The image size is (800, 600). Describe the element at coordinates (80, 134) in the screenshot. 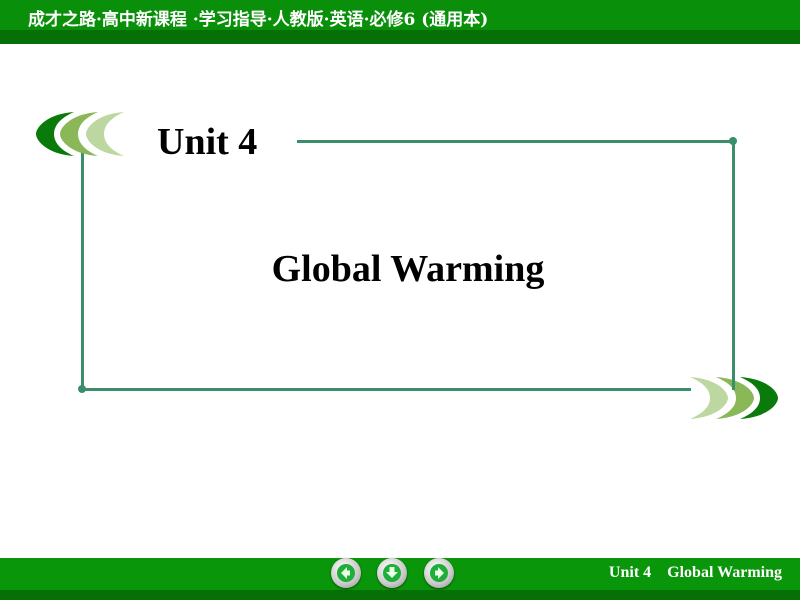

I see `leaf-decoration-left` at that location.